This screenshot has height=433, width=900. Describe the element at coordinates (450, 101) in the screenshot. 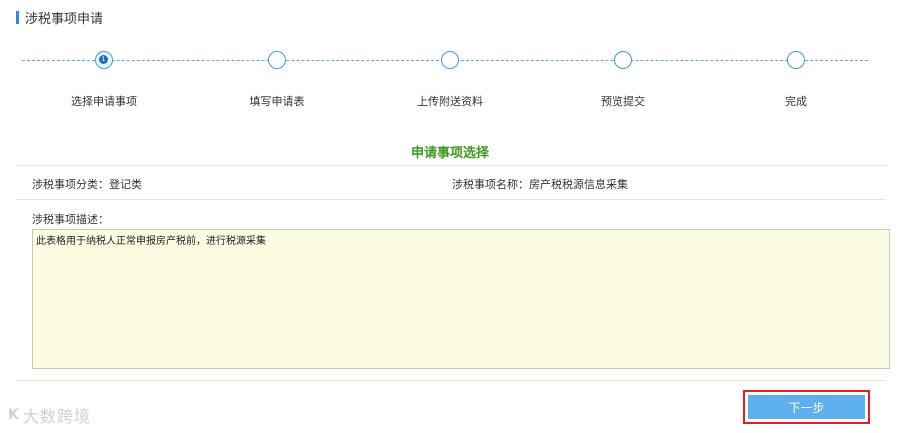

I see `step-label: 上传附送资料` at that location.